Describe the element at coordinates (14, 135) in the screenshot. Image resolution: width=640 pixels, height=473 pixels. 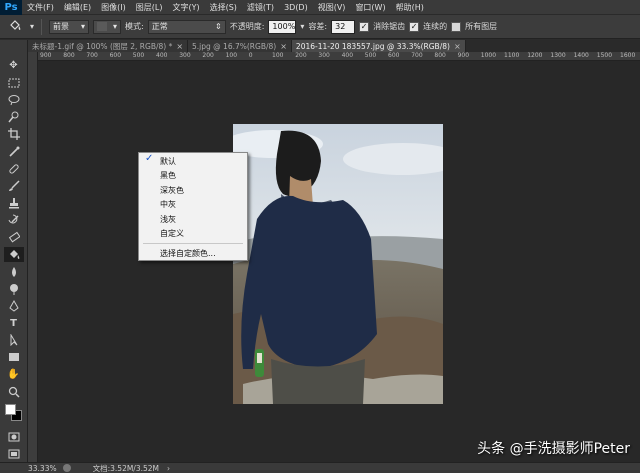
I see `crop-tool-icon` at that location.